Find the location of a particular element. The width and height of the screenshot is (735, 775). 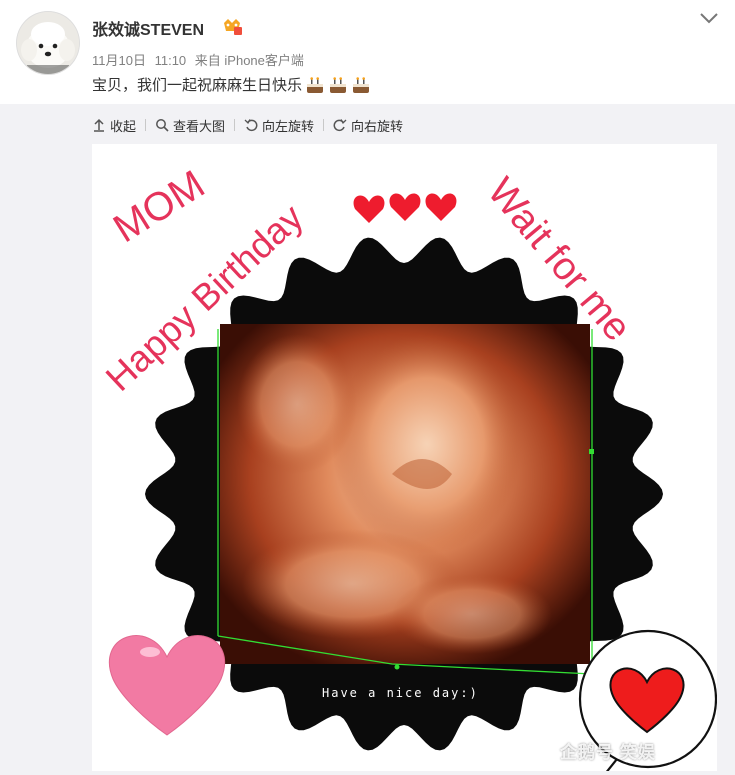

post-body: 宝贝，我们一起祝麻麻生日快乐 is located at coordinates (197, 85).